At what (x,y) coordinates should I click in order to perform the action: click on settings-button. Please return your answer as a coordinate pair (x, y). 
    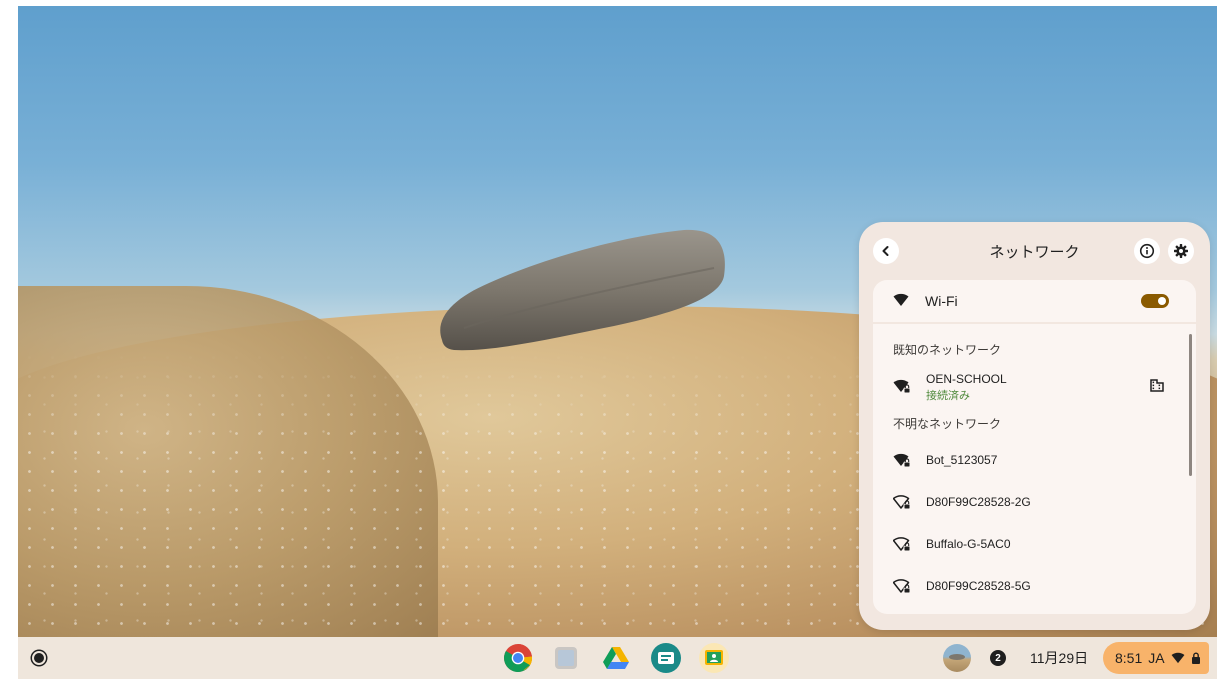
    Looking at the image, I should click on (1181, 251).